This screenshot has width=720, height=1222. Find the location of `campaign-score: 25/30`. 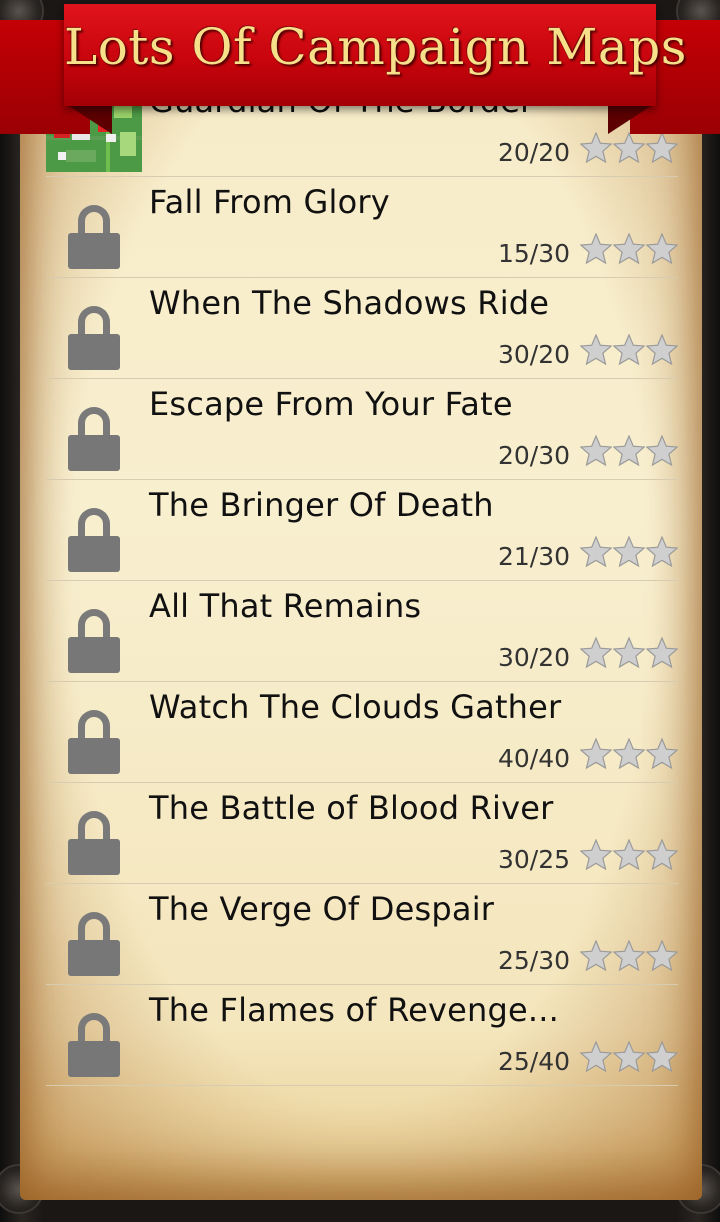

campaign-score: 25/30 is located at coordinates (533, 960).